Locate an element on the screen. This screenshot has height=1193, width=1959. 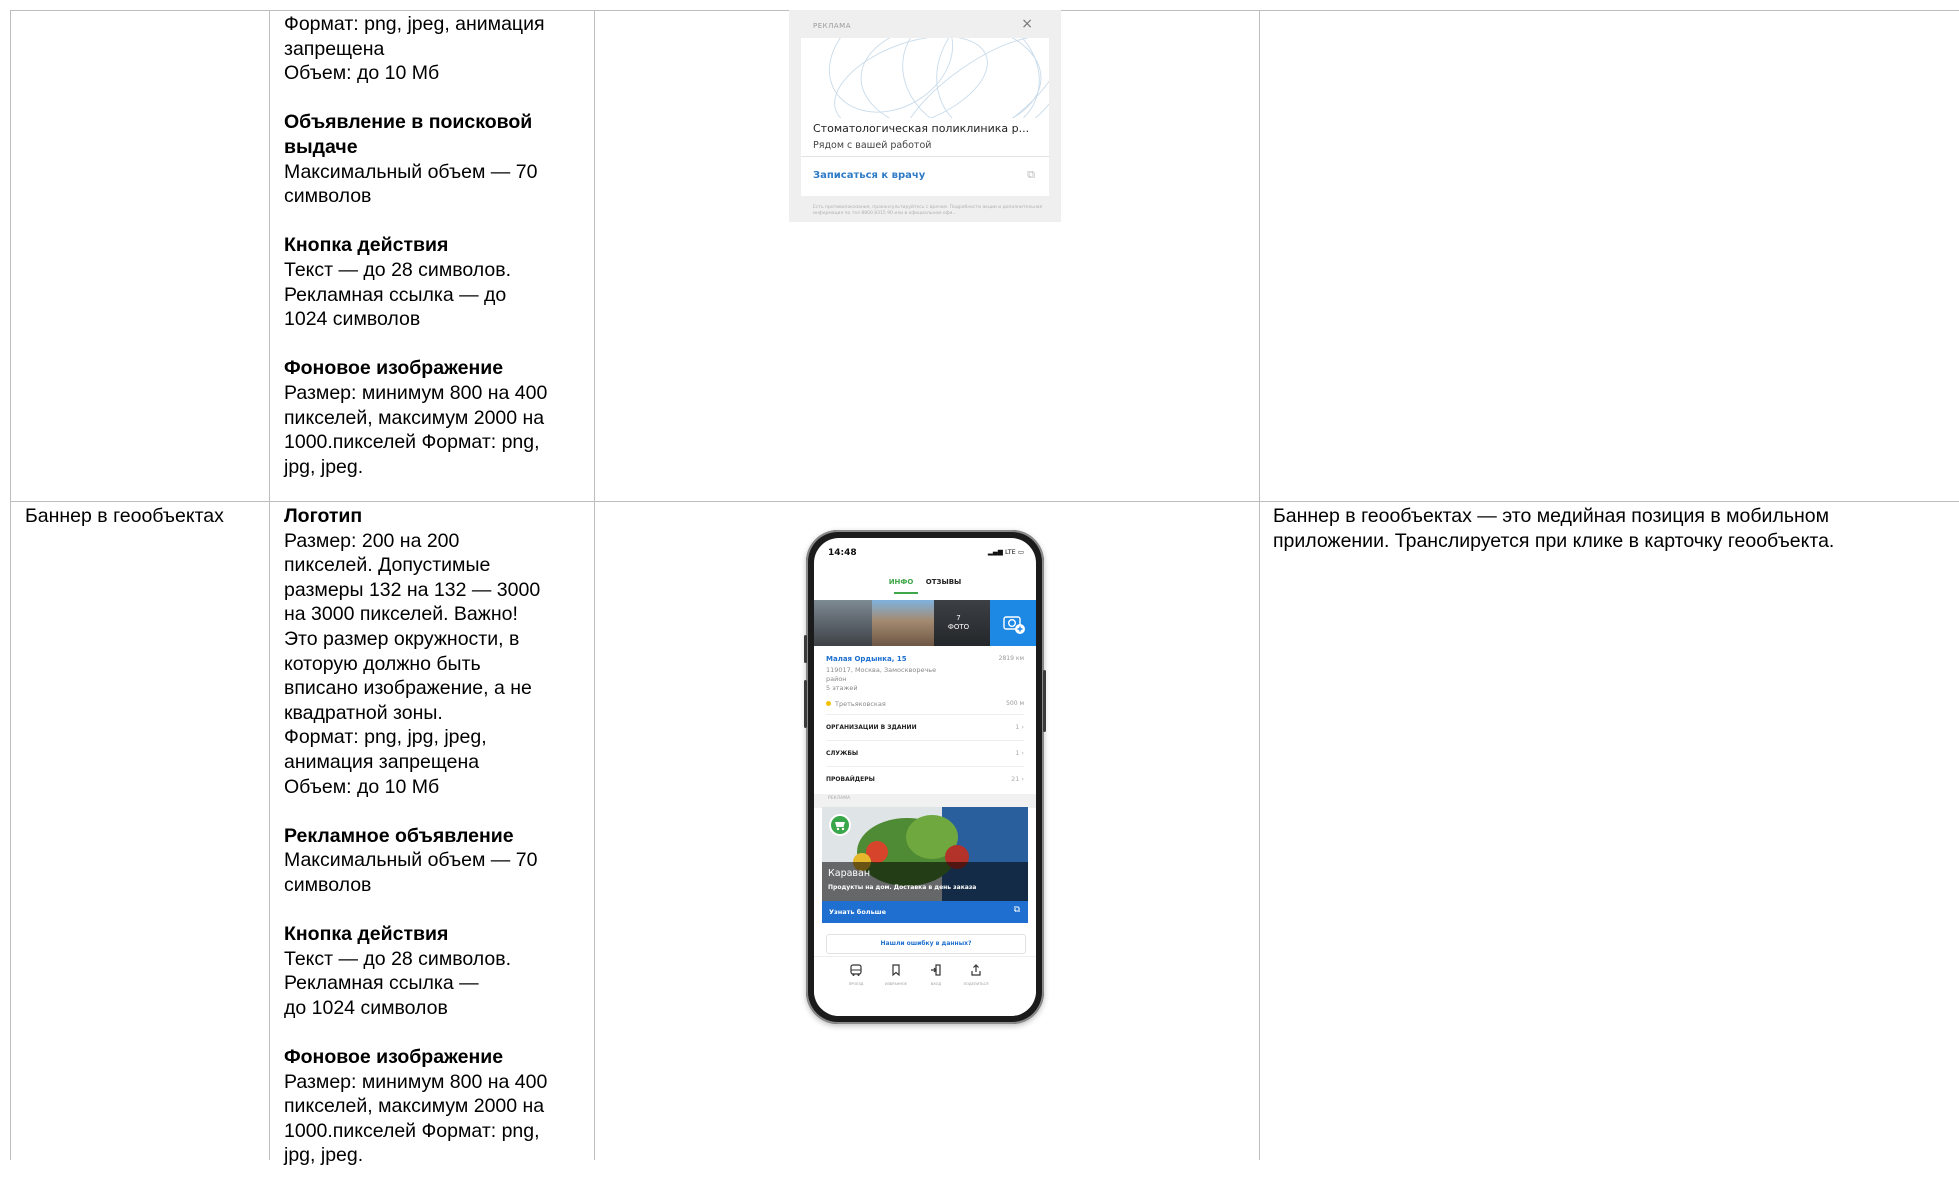
tab-active-indicator is located at coordinates (906, 593).